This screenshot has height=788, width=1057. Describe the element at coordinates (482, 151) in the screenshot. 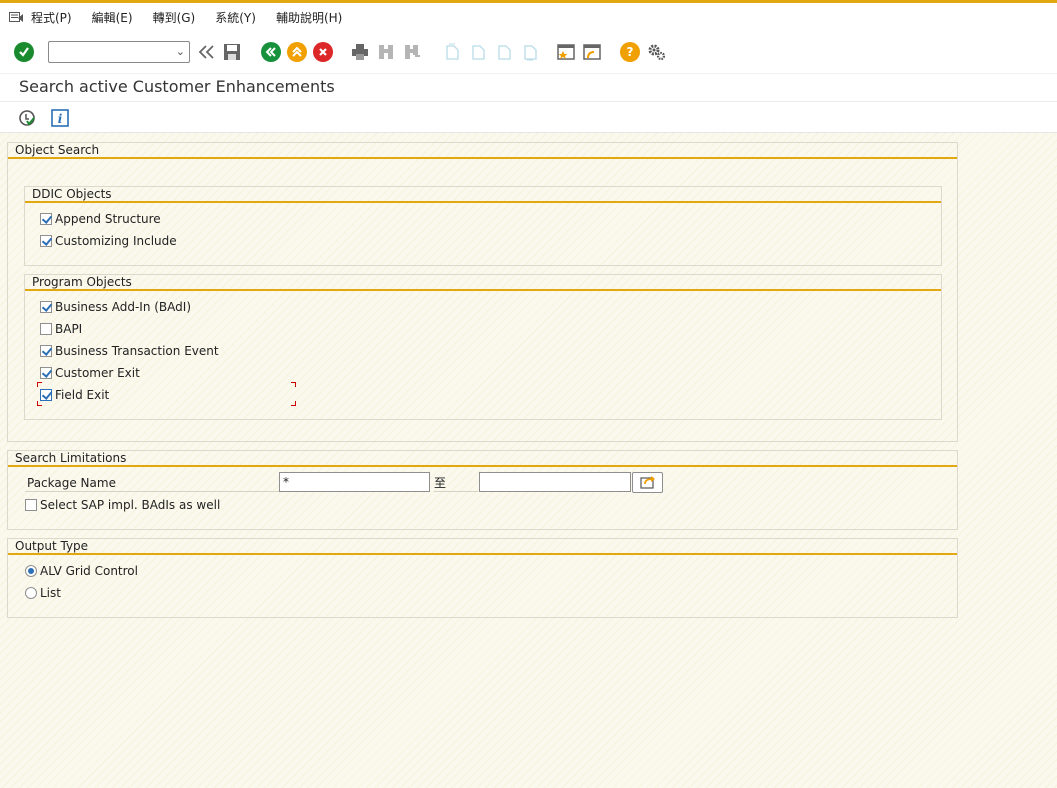

I see `object-search-title: Object Search` at that location.